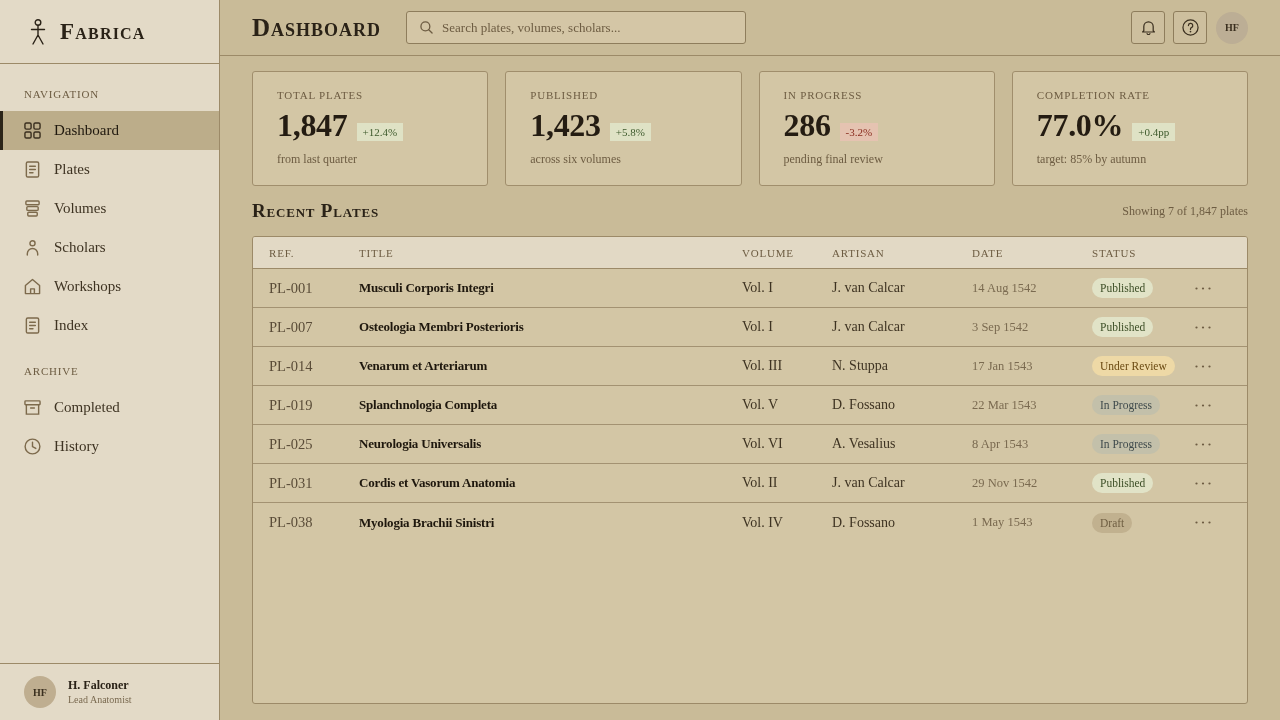 Image resolution: width=1280 pixels, height=720 pixels. What do you see at coordinates (32, 130) in the screenshot?
I see `grid-icon` at bounding box center [32, 130].